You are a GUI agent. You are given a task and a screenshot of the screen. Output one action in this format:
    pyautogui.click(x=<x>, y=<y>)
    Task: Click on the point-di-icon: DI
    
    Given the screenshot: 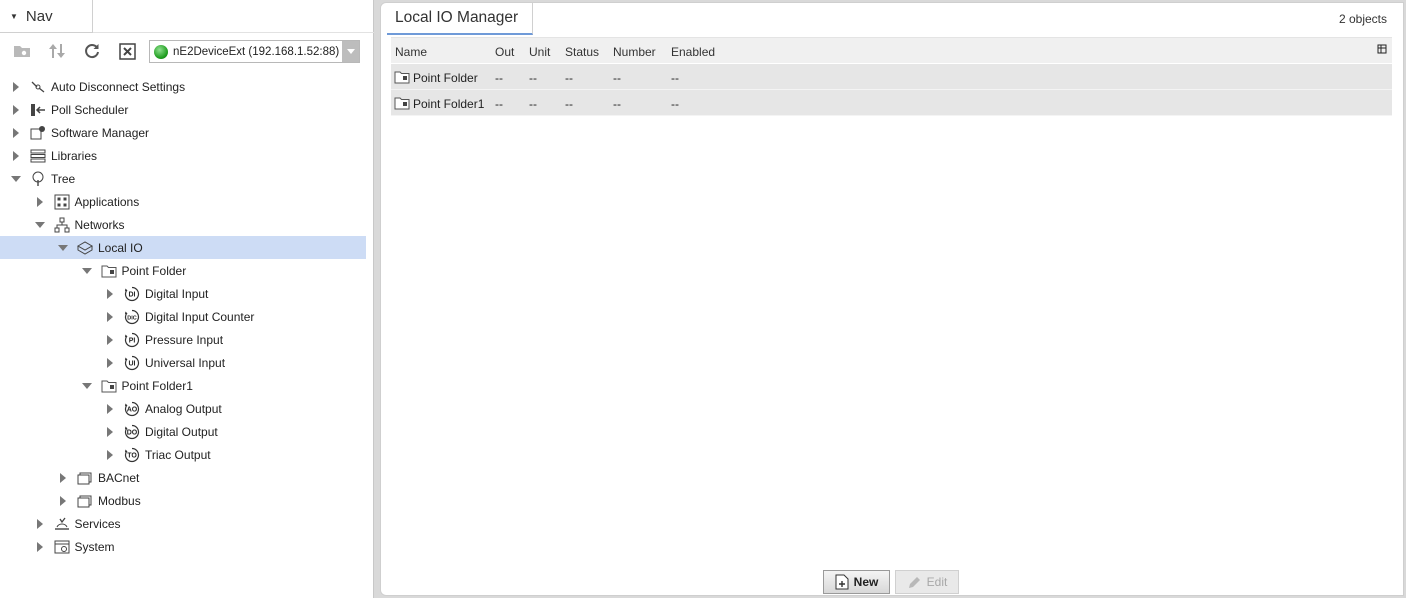 What is the action you would take?
    pyautogui.click(x=132, y=294)
    